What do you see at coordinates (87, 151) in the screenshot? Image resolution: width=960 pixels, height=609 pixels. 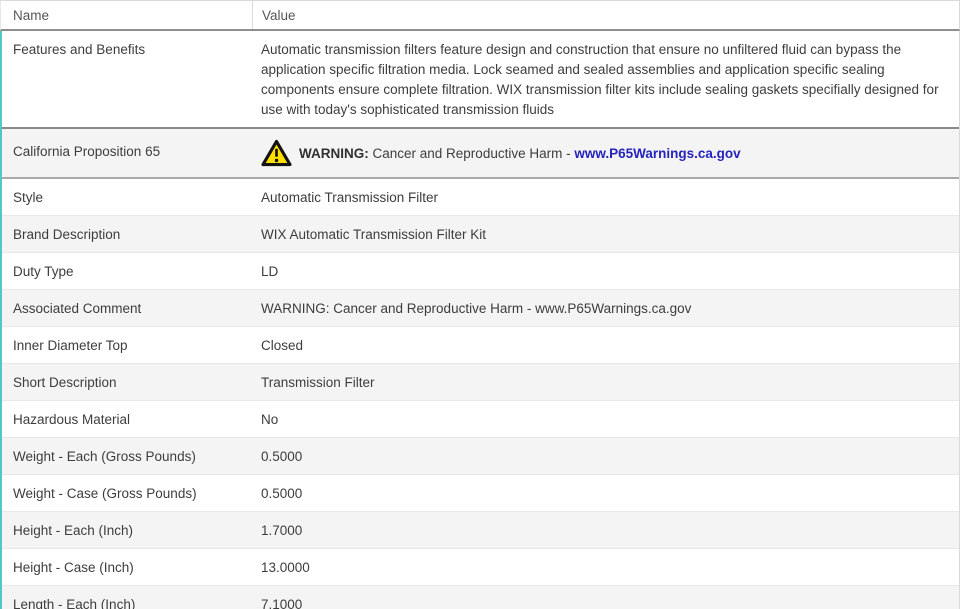 I see `attribute-name: California Proposition 65` at bounding box center [87, 151].